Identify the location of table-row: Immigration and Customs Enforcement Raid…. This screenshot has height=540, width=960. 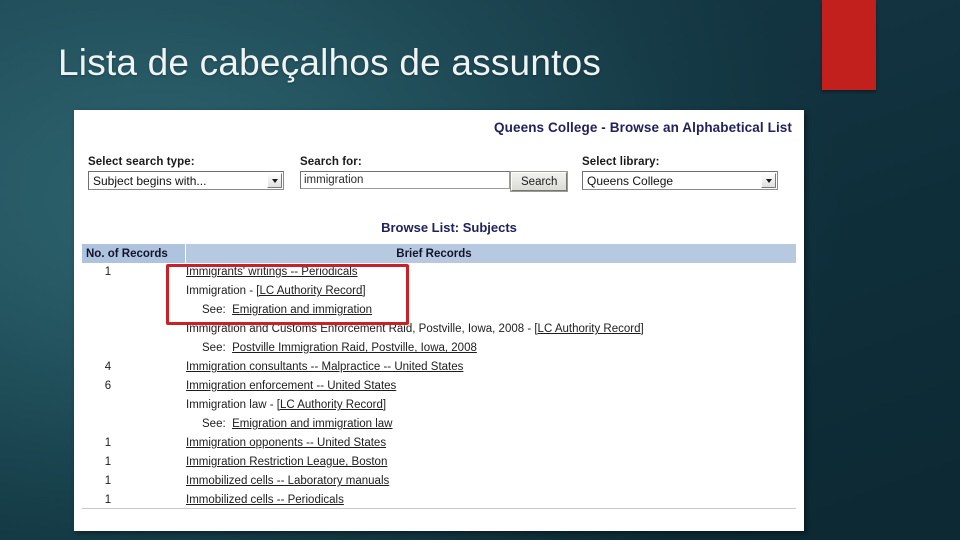
(439, 329).